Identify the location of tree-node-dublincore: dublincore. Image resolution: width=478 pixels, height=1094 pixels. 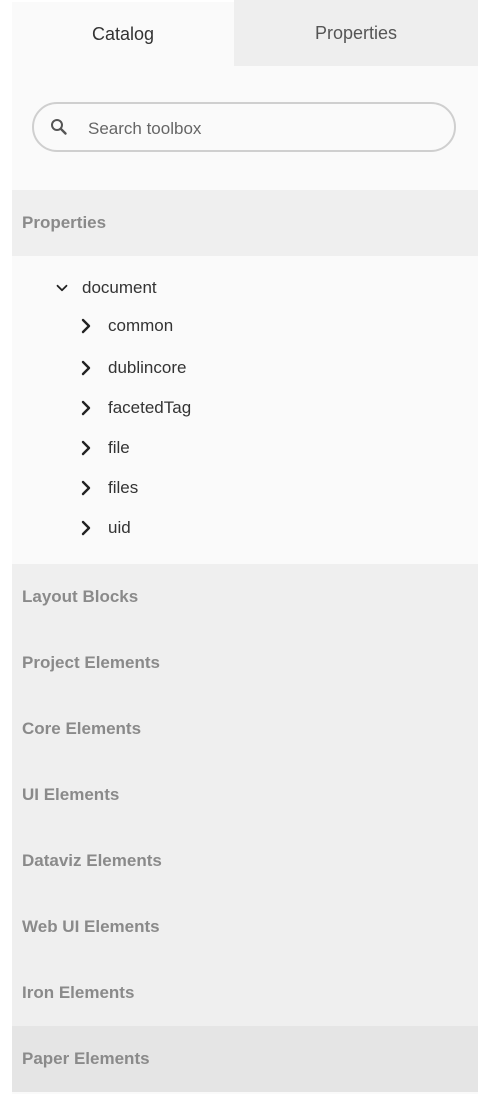
(133, 368).